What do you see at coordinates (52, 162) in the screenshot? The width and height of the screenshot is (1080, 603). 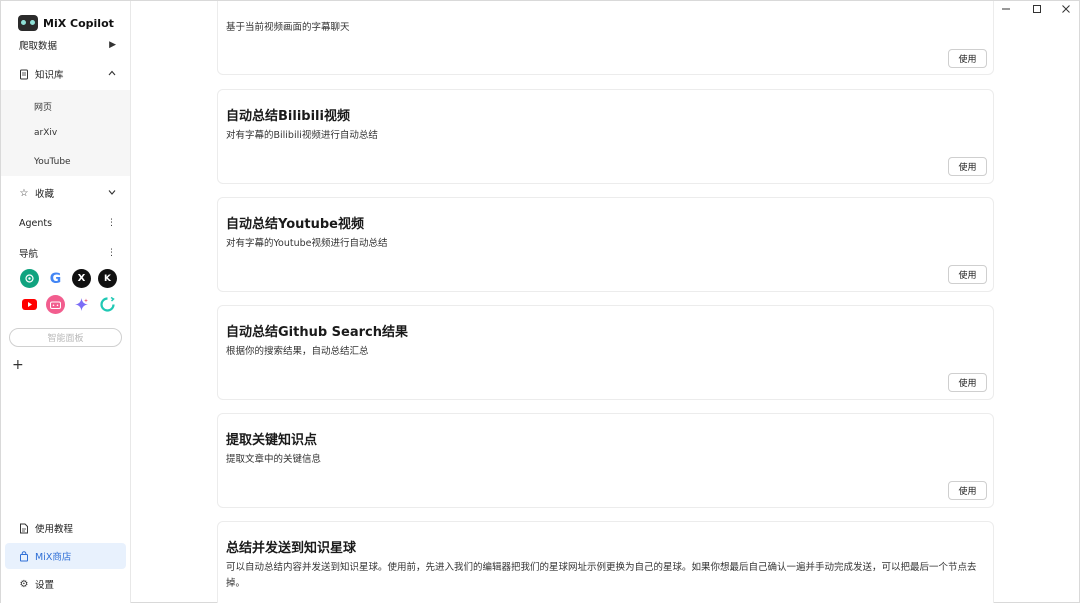 I see `sidebar-subitem-youtube: YouTube` at bounding box center [52, 162].